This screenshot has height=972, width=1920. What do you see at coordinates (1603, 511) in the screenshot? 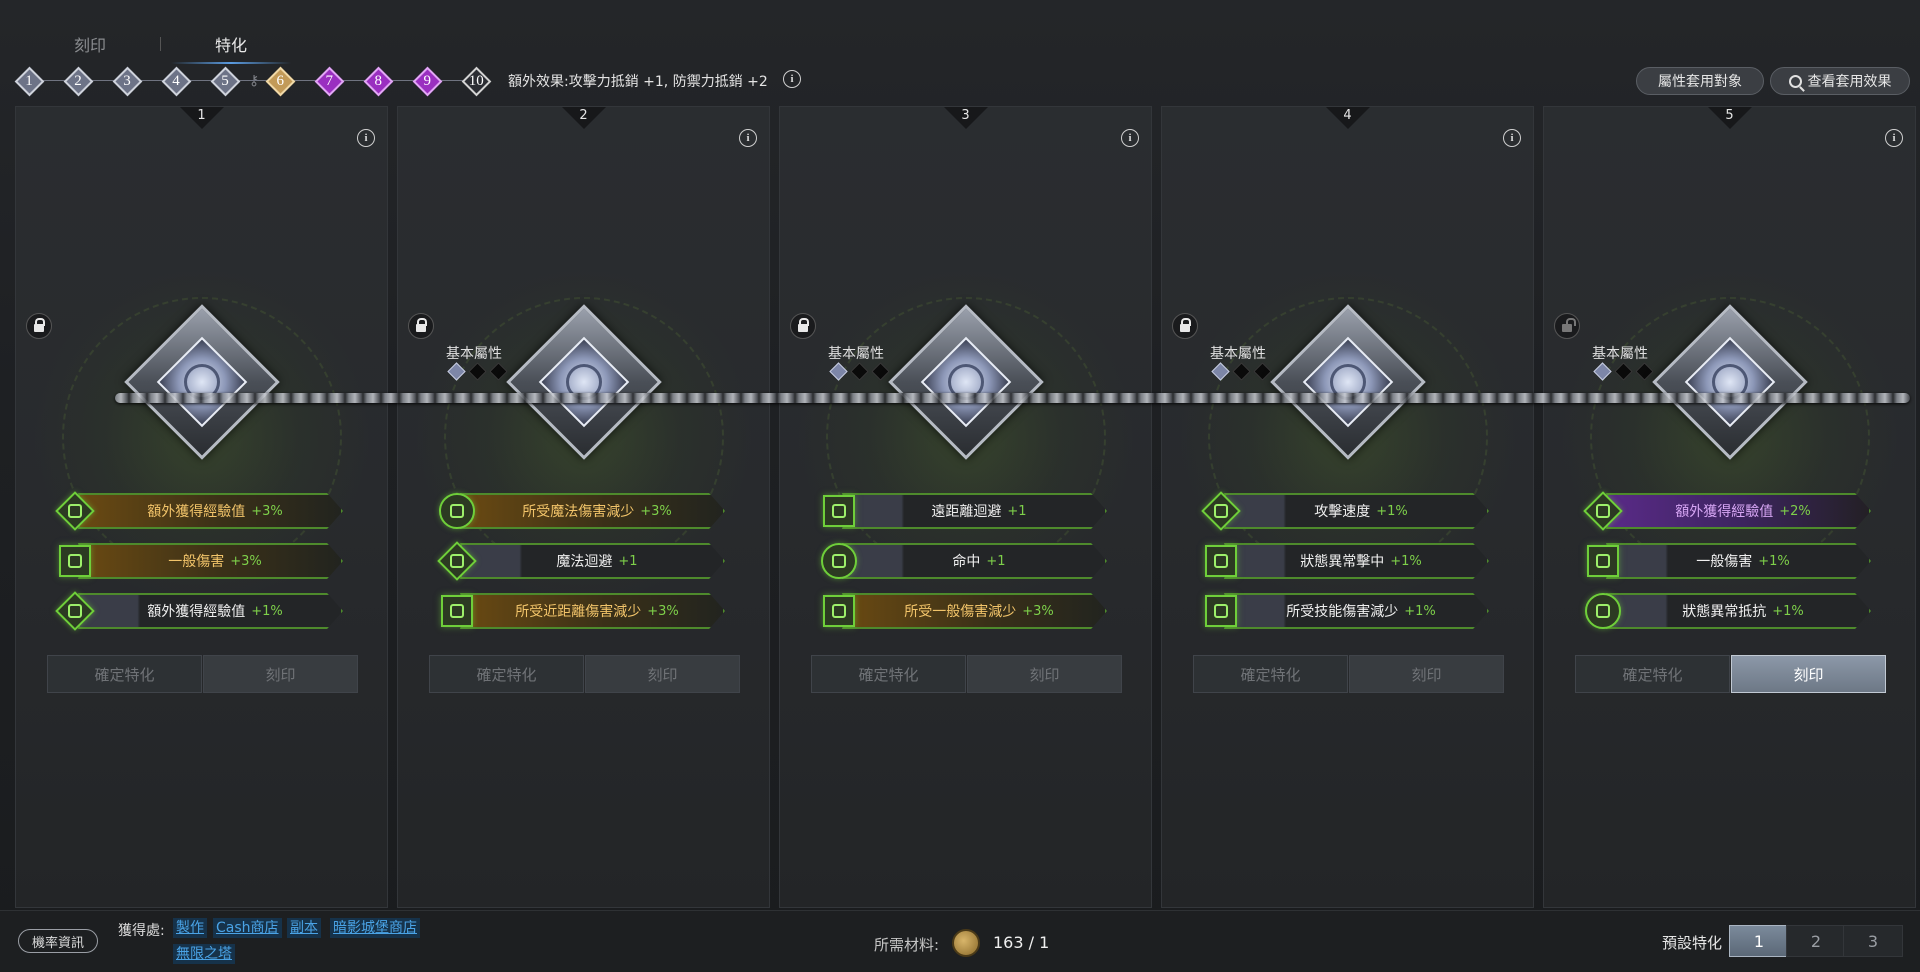
I see `diamond-rune-icon` at bounding box center [1603, 511].